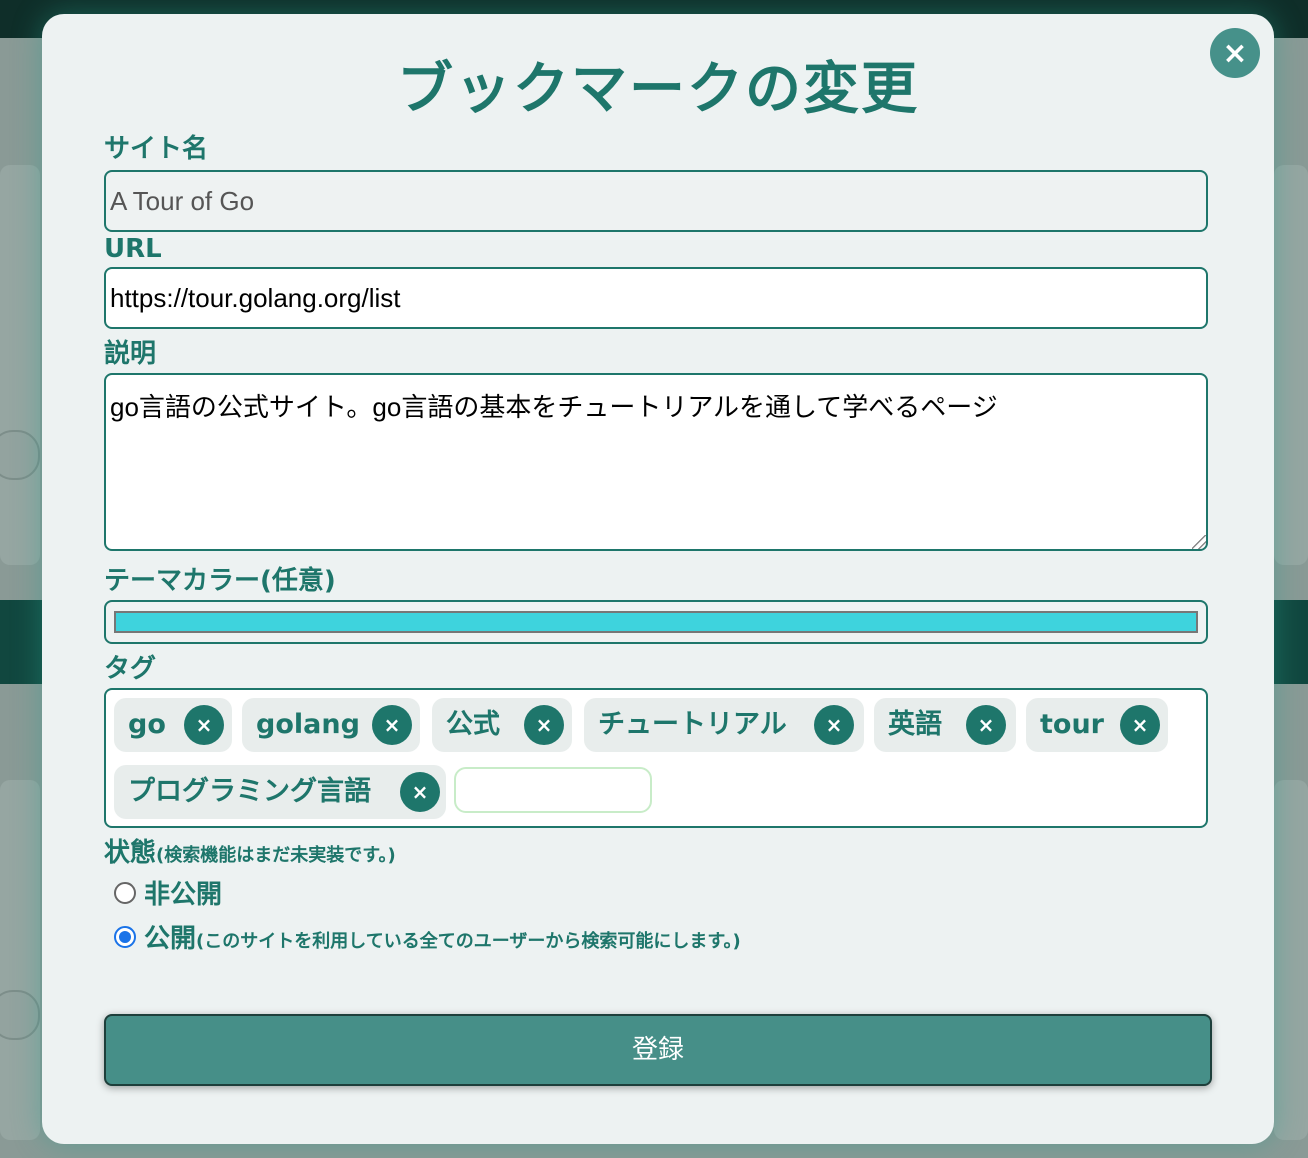  I want to click on status-note: (検索機能はまだ未実装です。), so click(276, 855).